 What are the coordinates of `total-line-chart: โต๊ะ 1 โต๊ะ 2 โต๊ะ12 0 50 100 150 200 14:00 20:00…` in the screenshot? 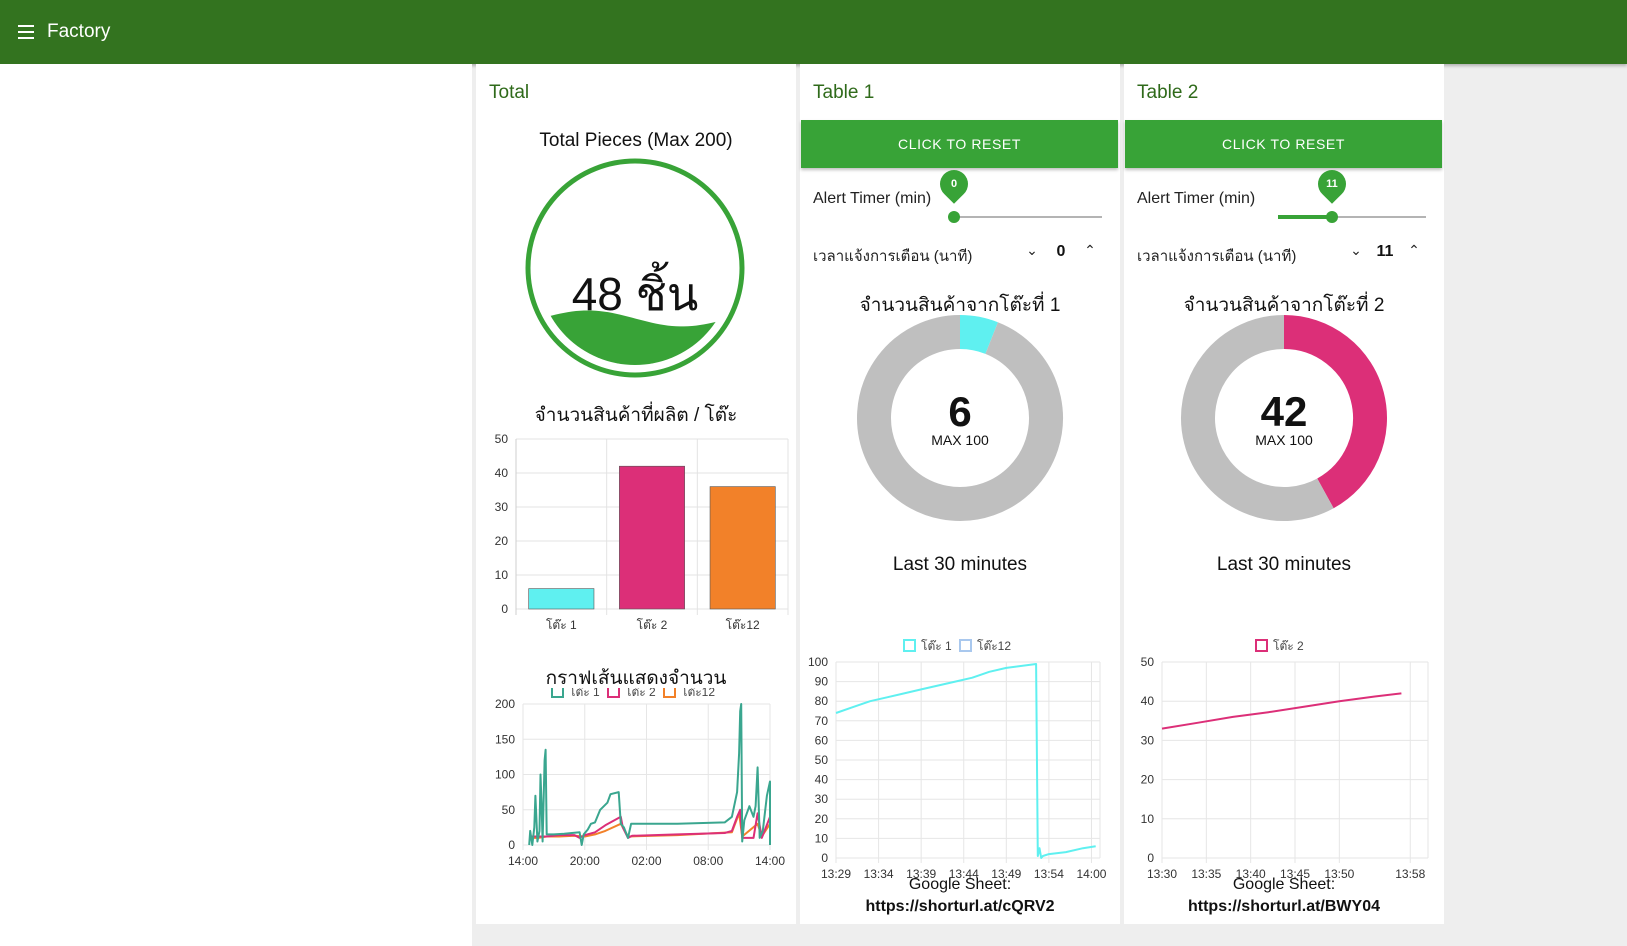 It's located at (640, 778).